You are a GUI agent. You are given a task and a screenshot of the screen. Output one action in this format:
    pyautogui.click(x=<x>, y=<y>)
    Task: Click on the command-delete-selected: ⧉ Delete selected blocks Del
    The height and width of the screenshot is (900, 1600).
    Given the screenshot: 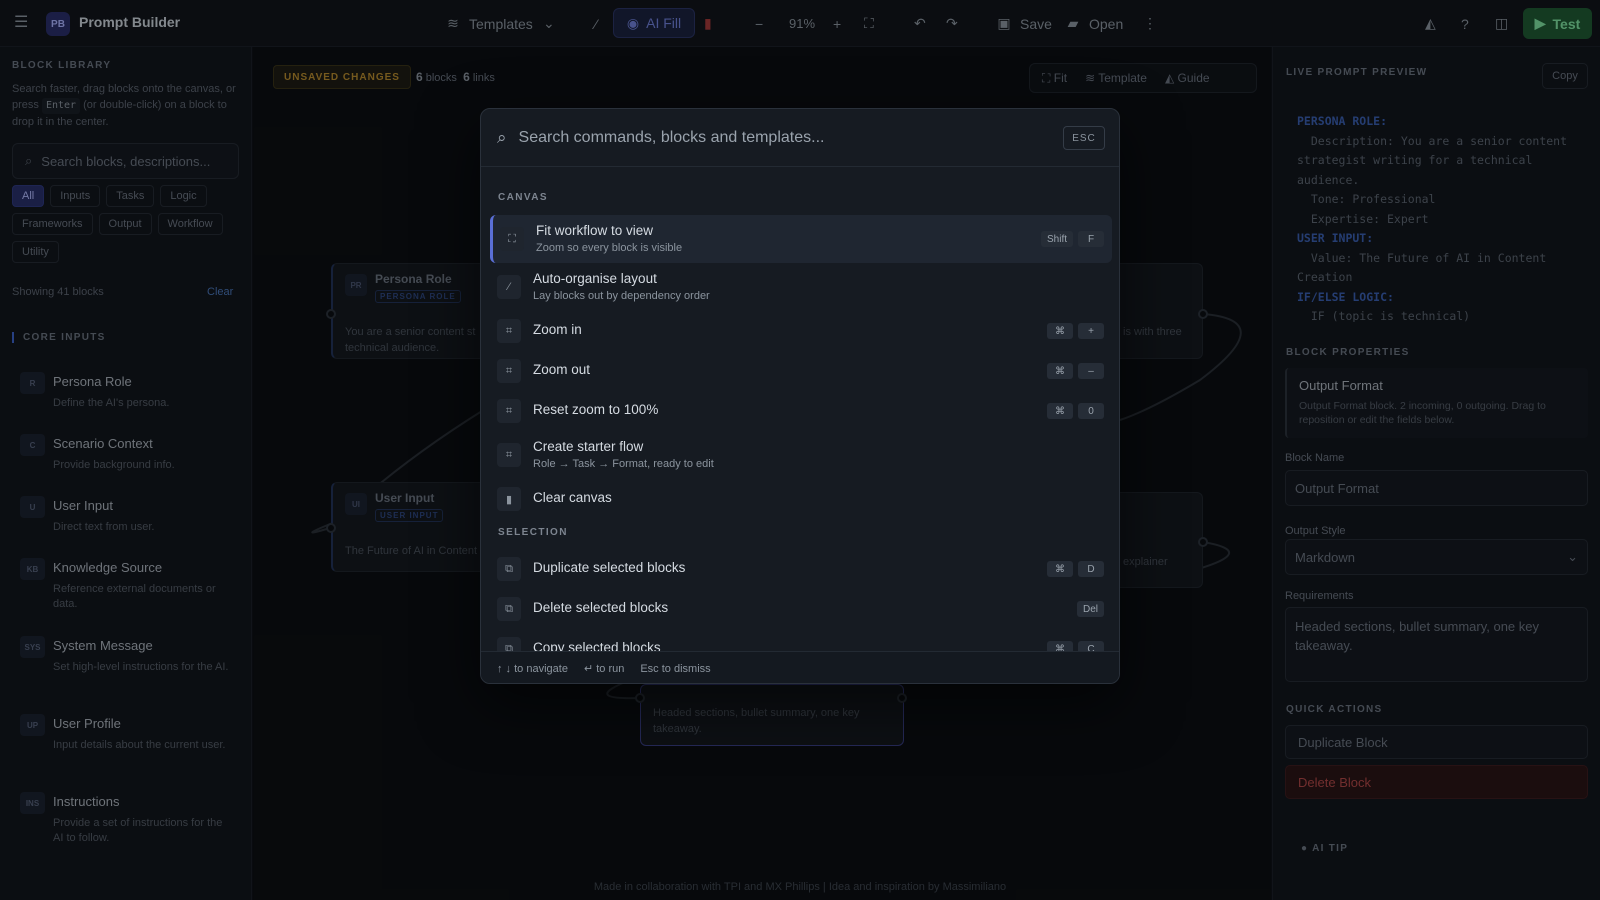 What is the action you would take?
    pyautogui.click(x=801, y=609)
    